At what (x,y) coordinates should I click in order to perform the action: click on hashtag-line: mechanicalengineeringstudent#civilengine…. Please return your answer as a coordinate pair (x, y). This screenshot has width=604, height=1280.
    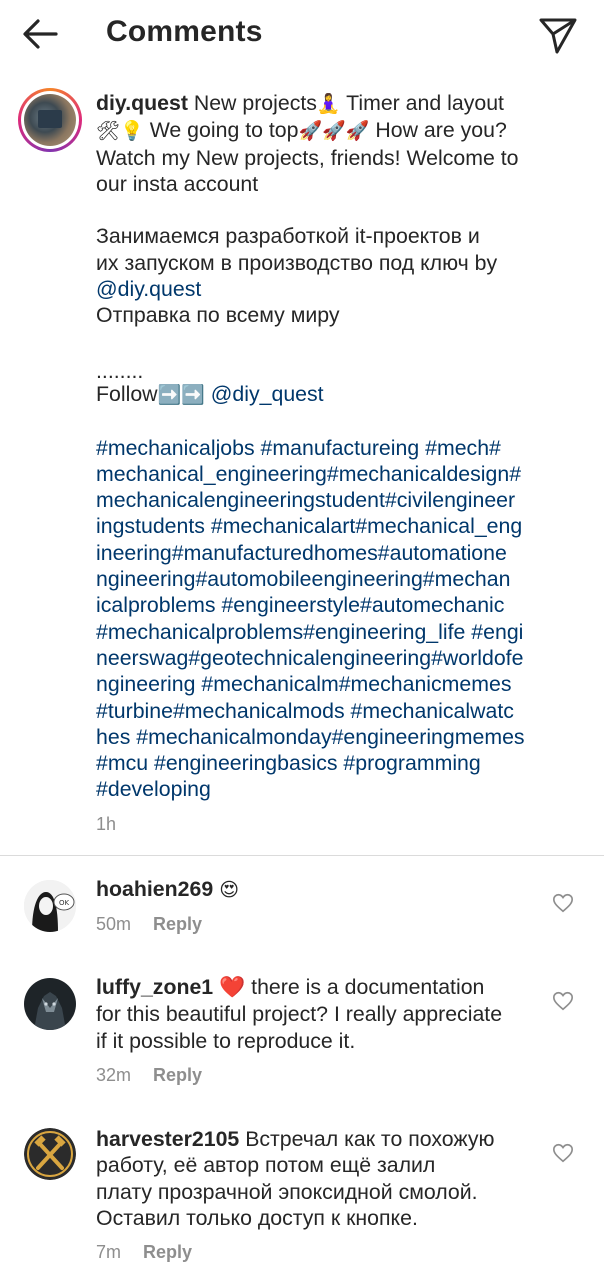
    Looking at the image, I should click on (346, 500).